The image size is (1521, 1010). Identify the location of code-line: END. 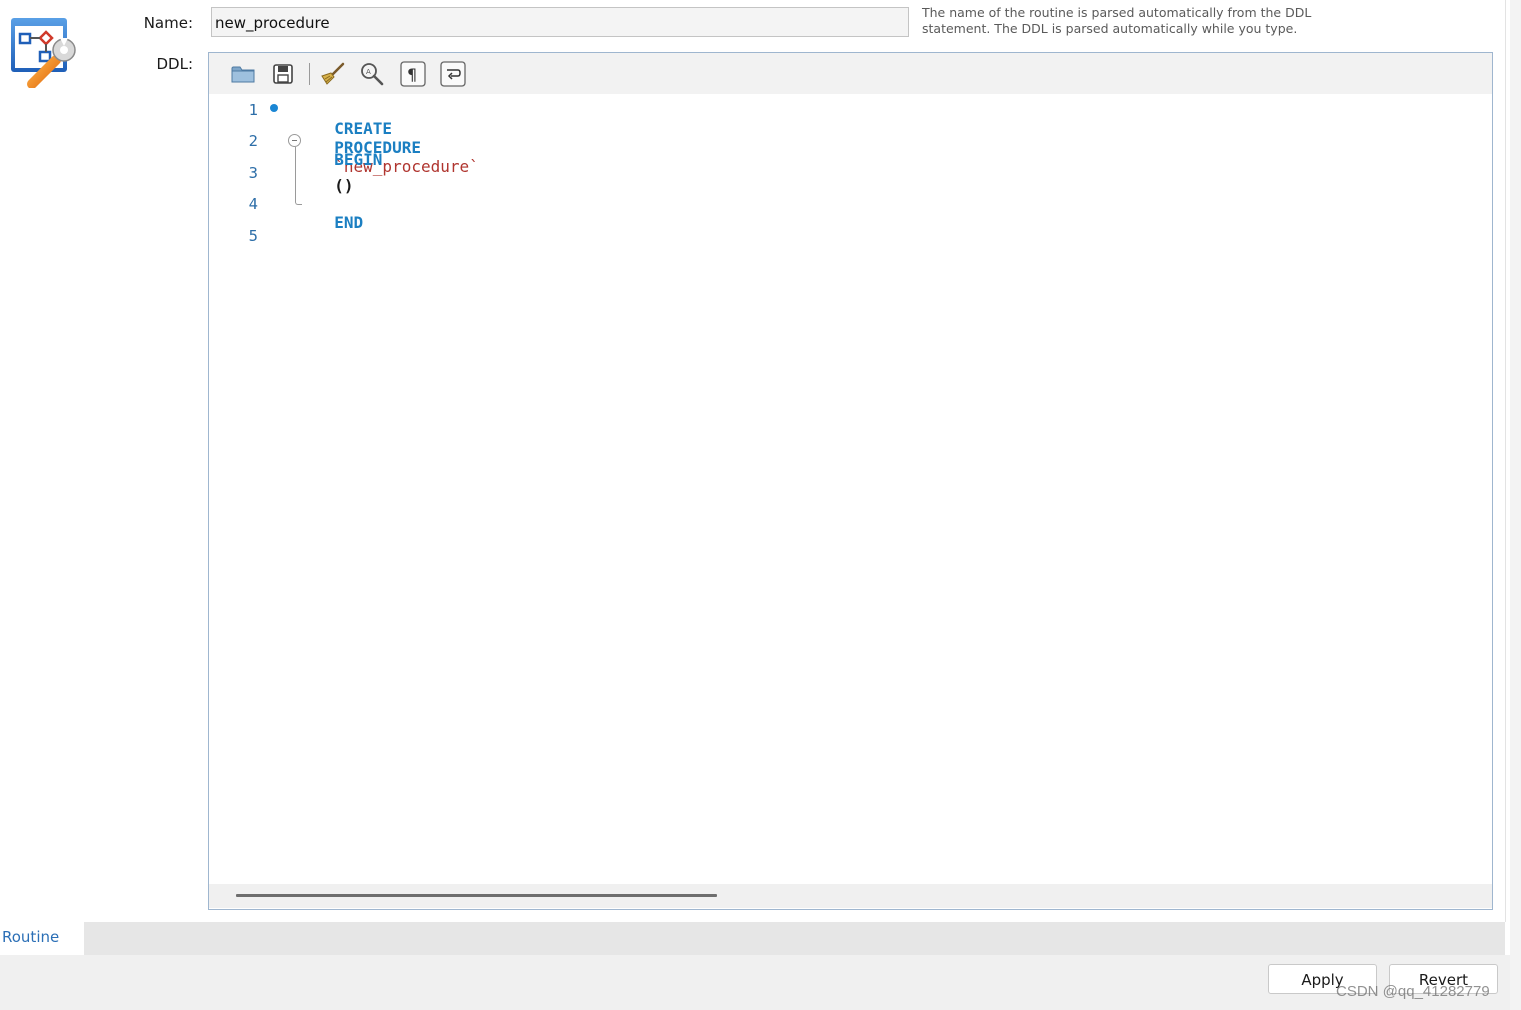
(339, 213).